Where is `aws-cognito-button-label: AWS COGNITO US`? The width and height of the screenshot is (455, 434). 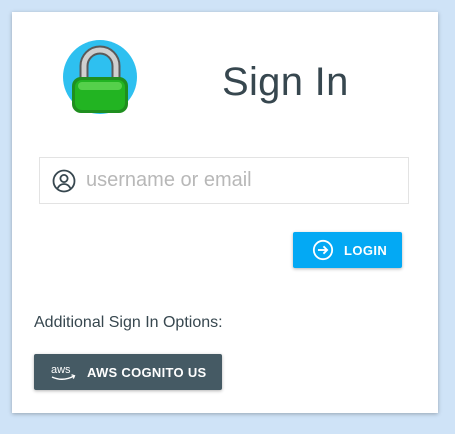
aws-cognito-button-label: AWS COGNITO US is located at coordinates (147, 372).